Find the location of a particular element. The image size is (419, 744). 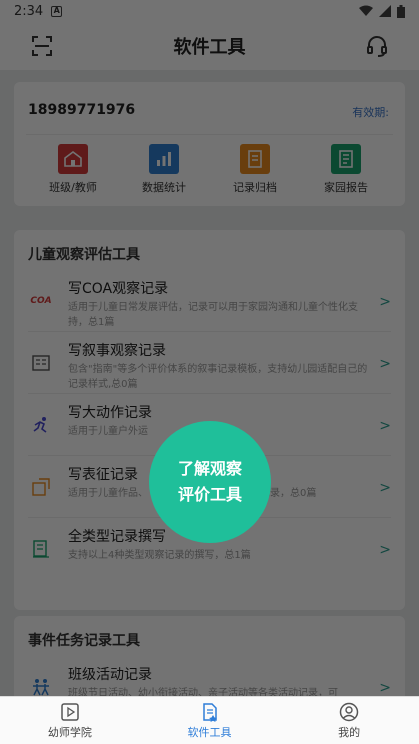

quick-action-label: 家园报告 is located at coordinates (346, 187).